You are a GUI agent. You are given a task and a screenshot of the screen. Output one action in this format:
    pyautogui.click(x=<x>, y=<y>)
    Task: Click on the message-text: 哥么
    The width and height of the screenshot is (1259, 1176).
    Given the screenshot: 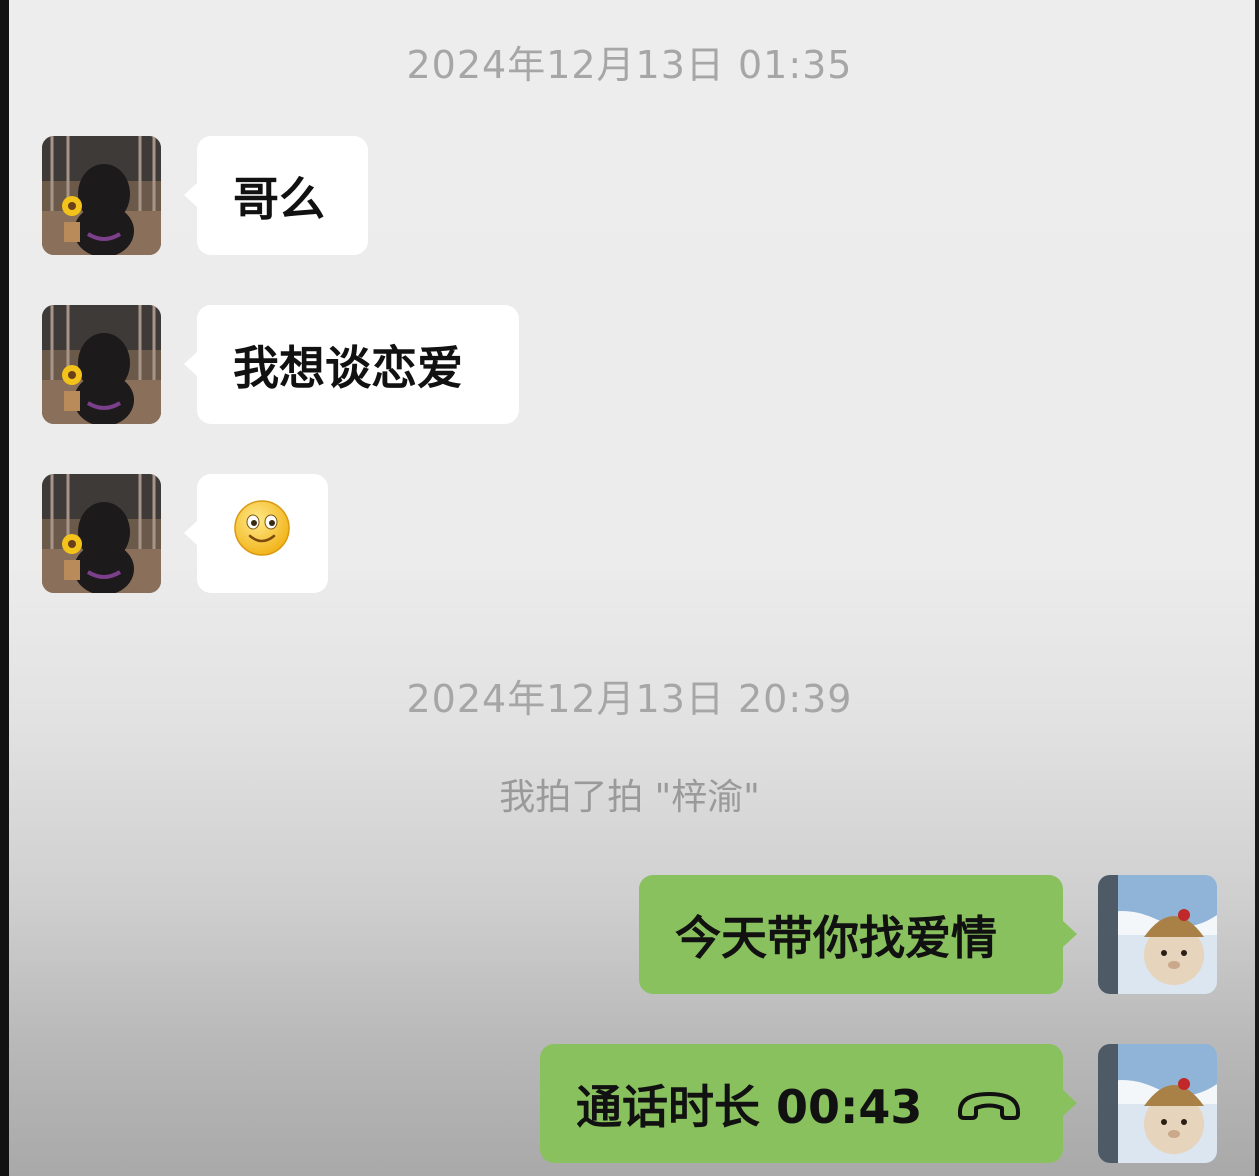 What is the action you would take?
    pyautogui.click(x=279, y=198)
    